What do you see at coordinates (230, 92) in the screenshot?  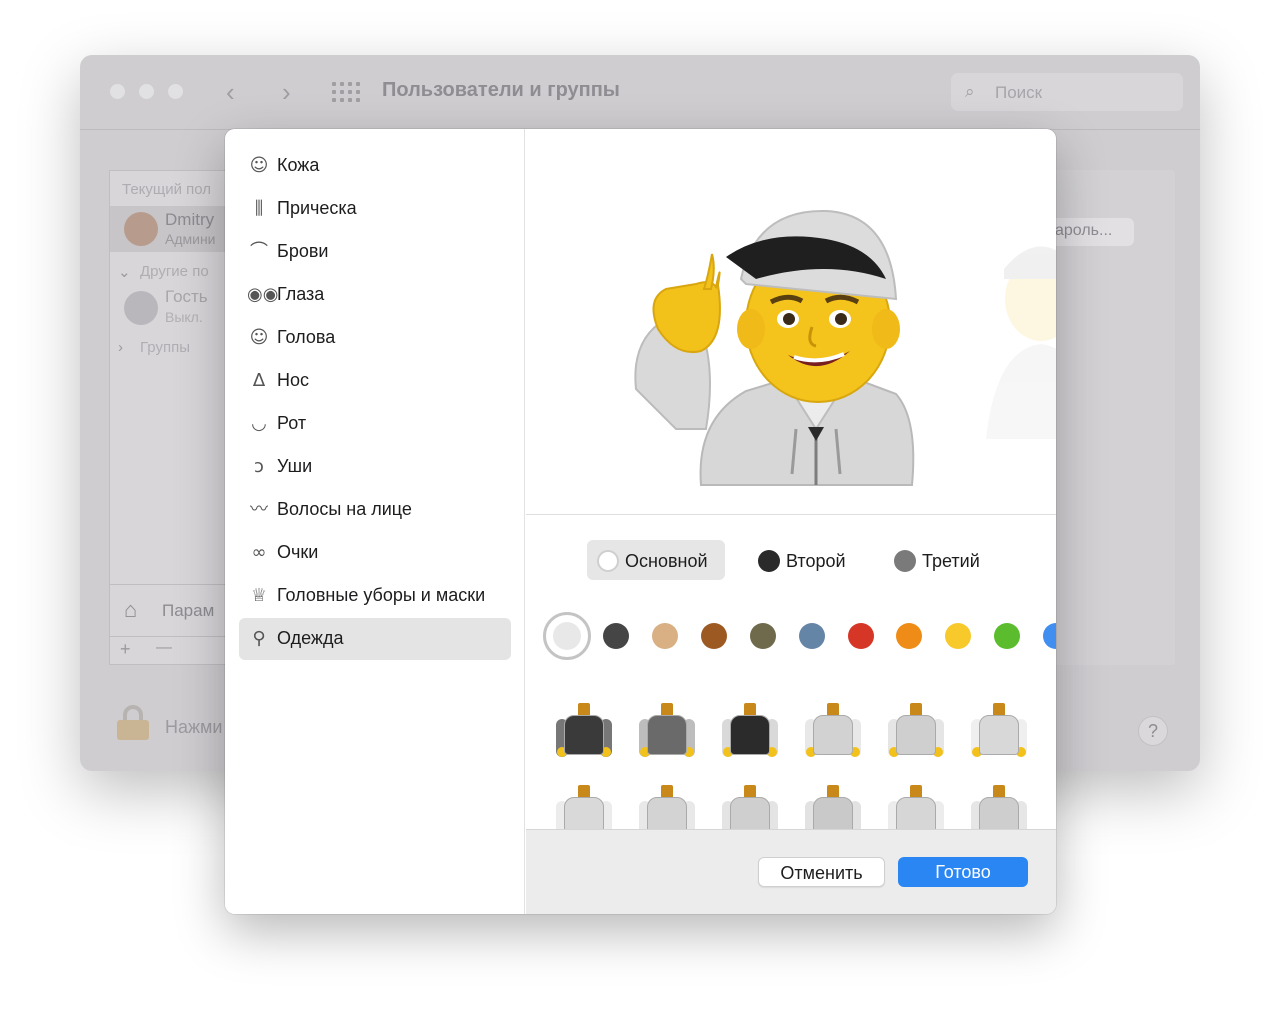 I see `back-arrow-icon: ‹` at bounding box center [230, 92].